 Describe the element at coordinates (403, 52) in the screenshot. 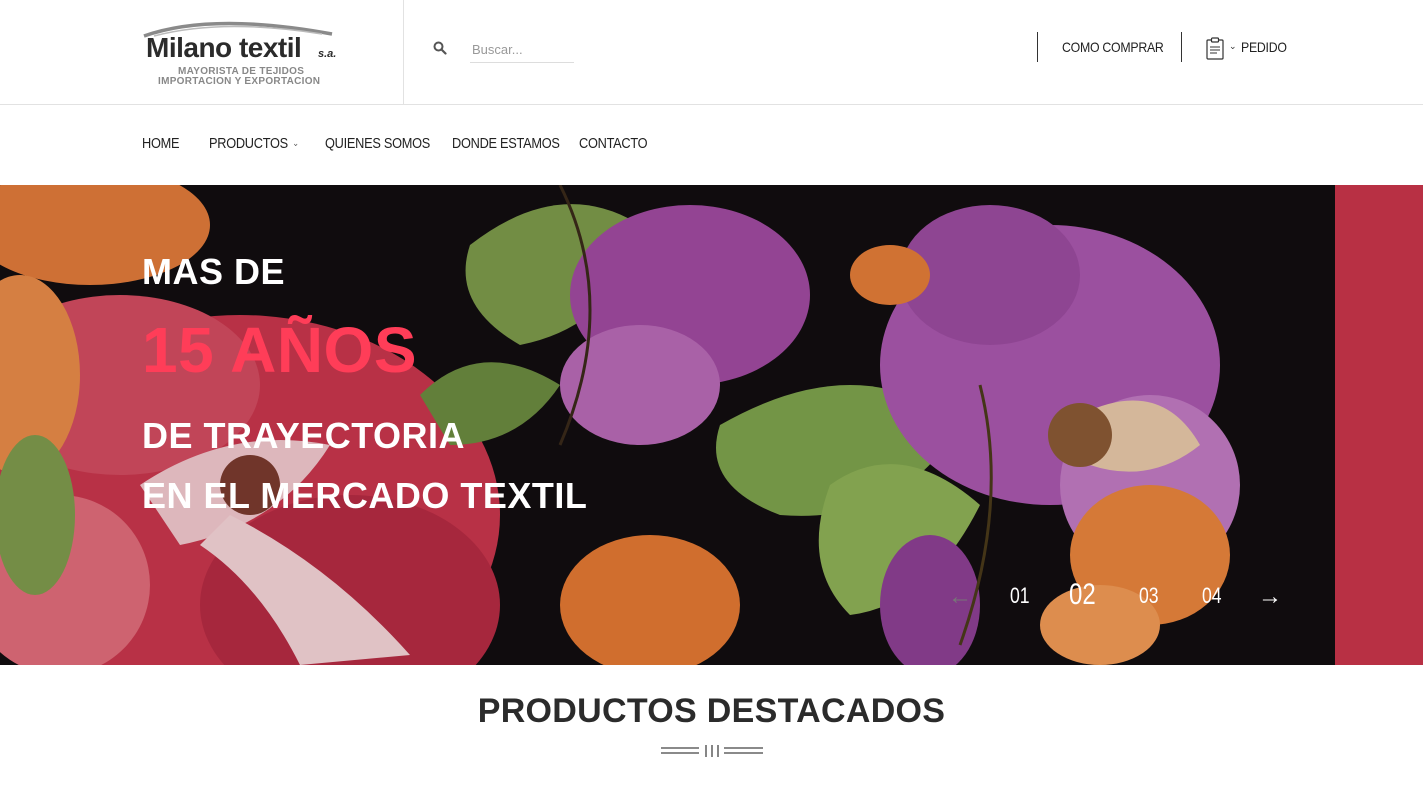

I see `header-divider` at that location.